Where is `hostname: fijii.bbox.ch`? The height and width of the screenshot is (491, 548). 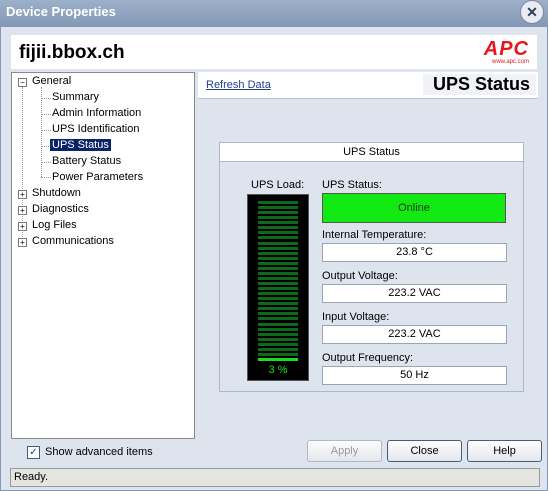
hostname: fijii.bbox.ch is located at coordinates (72, 52).